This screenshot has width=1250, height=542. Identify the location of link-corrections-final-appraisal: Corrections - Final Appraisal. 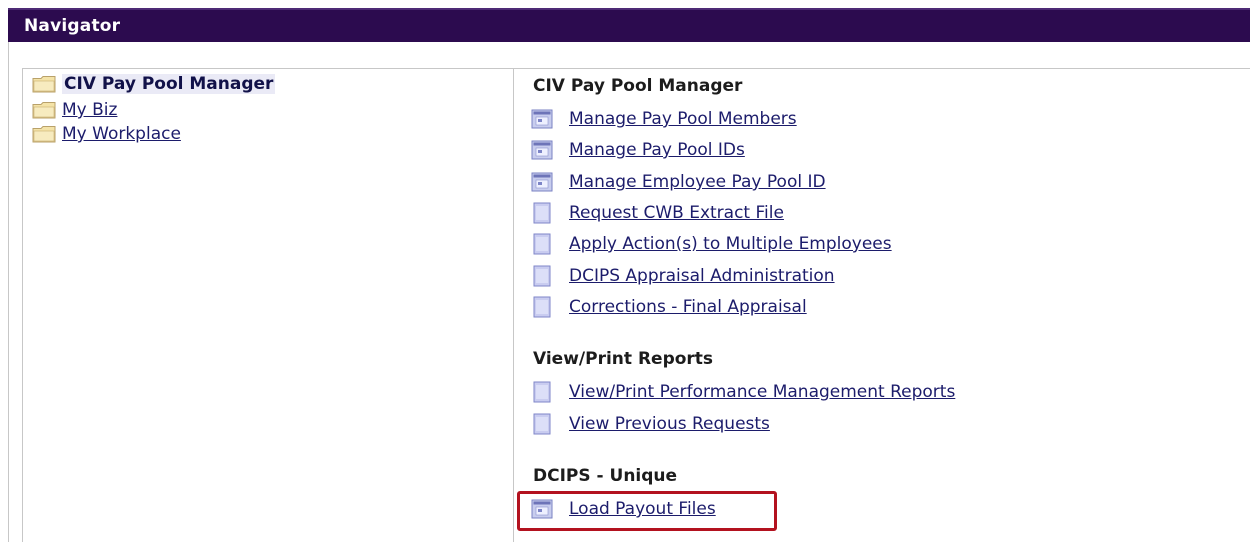
(669, 307).